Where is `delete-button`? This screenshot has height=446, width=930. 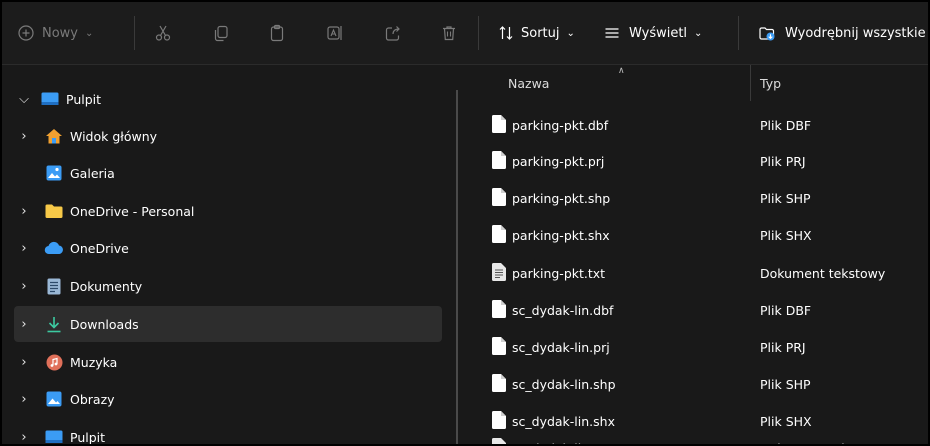 delete-button is located at coordinates (449, 33).